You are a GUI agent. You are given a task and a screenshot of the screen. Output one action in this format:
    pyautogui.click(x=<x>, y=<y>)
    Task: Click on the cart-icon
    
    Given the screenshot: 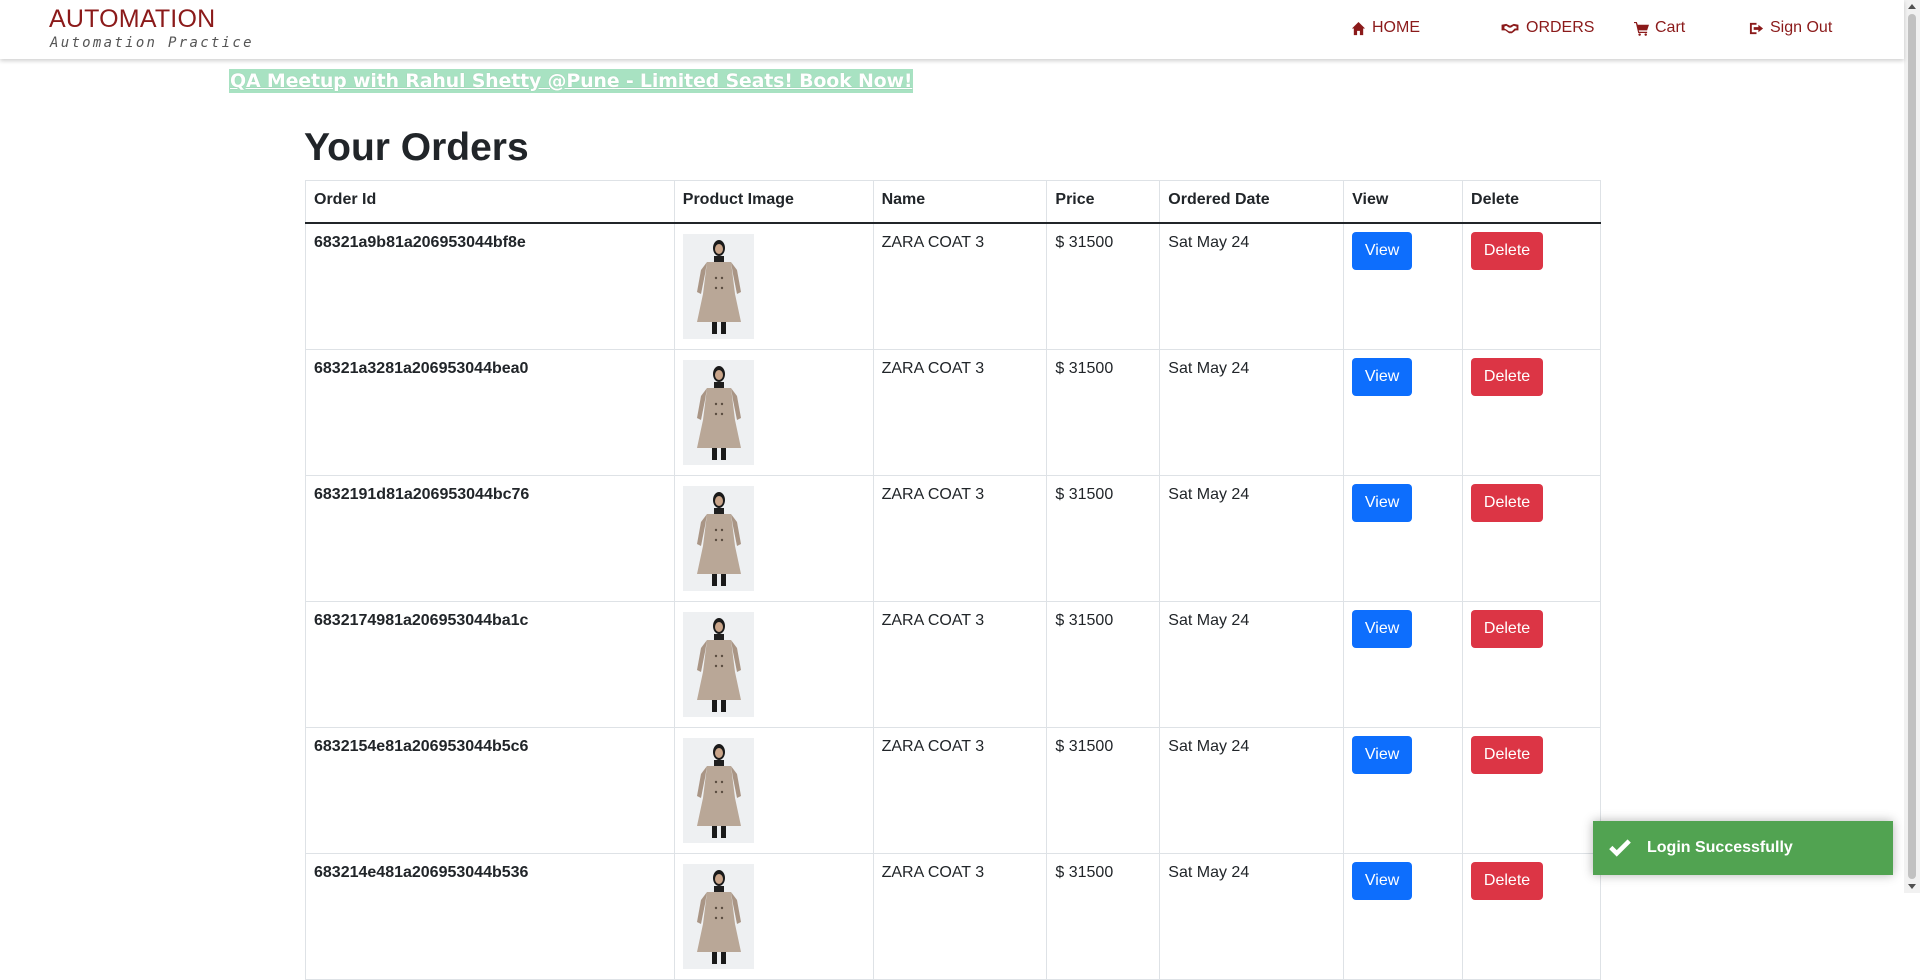 What is the action you would take?
    pyautogui.click(x=1641, y=28)
    